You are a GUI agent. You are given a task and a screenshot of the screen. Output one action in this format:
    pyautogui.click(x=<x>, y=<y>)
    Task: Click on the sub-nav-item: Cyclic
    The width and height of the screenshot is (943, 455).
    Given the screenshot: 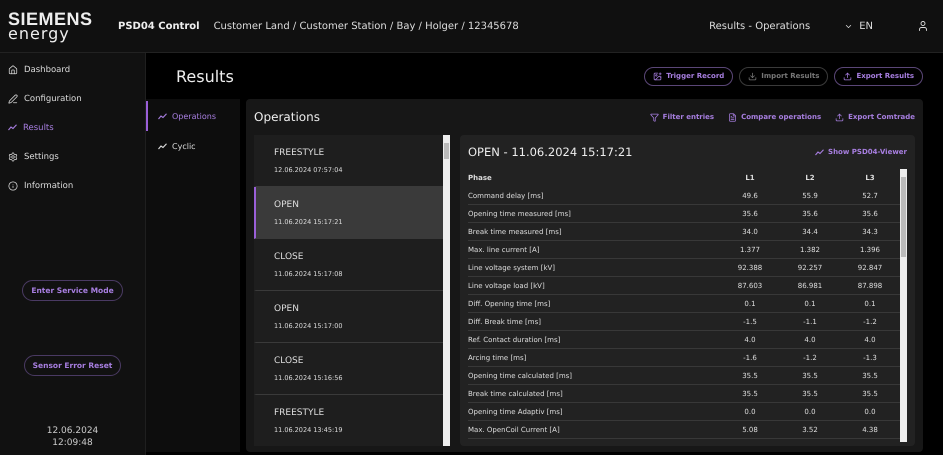 What is the action you would take?
    pyautogui.click(x=193, y=146)
    